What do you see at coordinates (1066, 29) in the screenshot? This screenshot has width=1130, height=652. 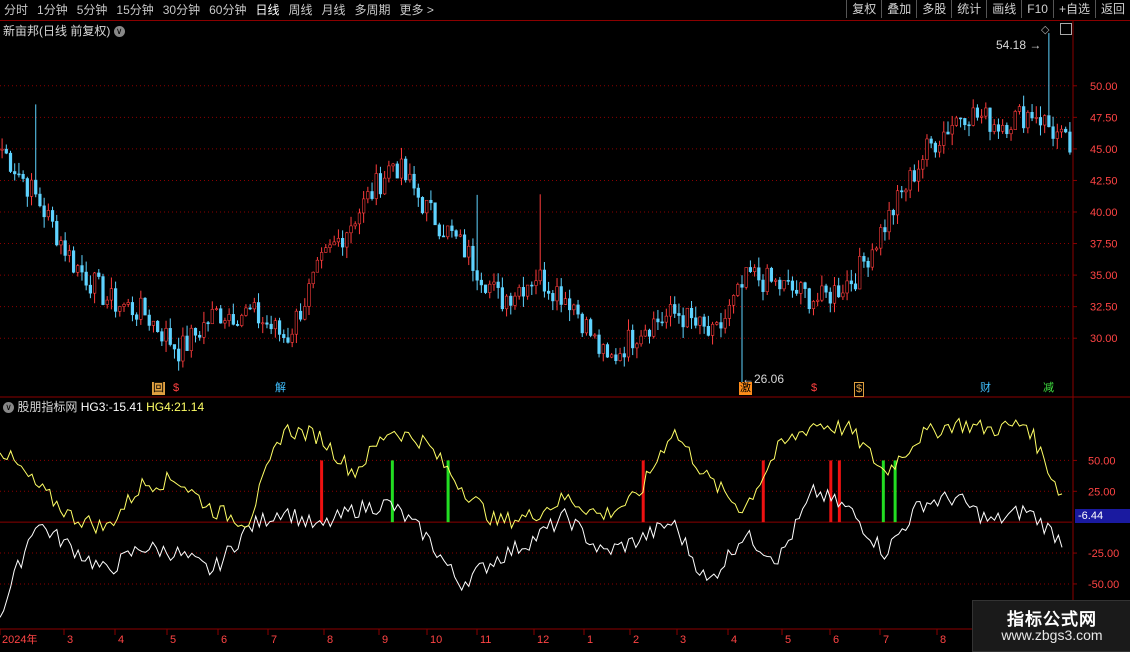 I see `window-toggle-icon` at bounding box center [1066, 29].